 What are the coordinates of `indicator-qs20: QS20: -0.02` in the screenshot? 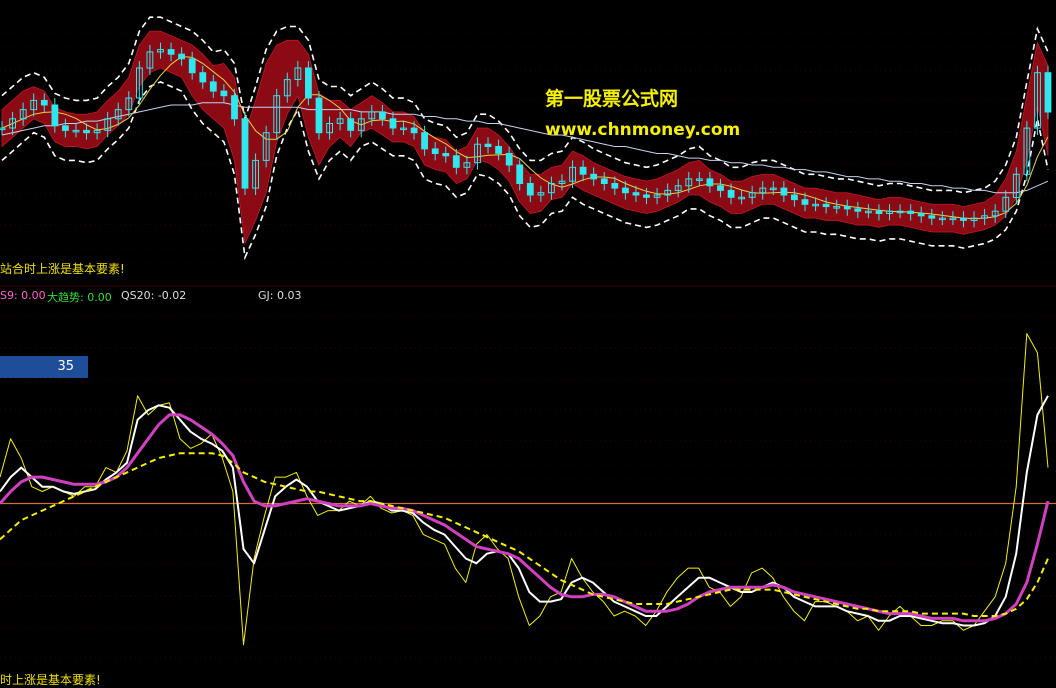 It's located at (154, 295).